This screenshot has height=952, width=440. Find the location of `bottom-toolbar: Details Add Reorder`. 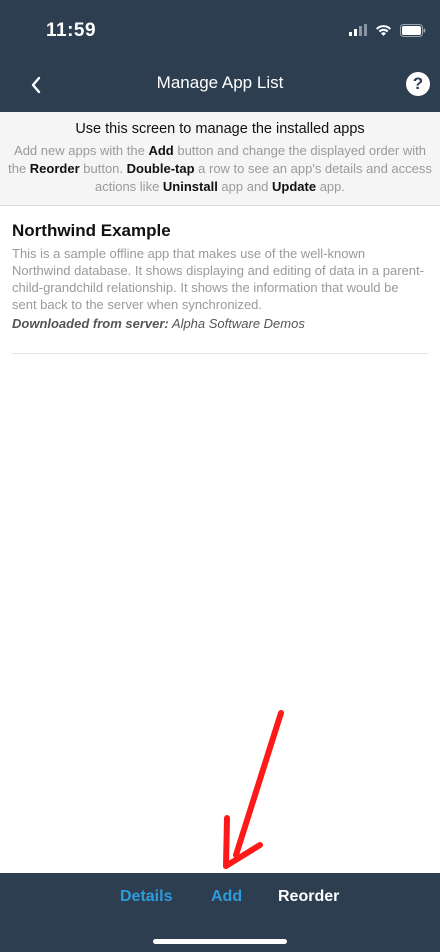

bottom-toolbar: Details Add Reorder is located at coordinates (220, 898).